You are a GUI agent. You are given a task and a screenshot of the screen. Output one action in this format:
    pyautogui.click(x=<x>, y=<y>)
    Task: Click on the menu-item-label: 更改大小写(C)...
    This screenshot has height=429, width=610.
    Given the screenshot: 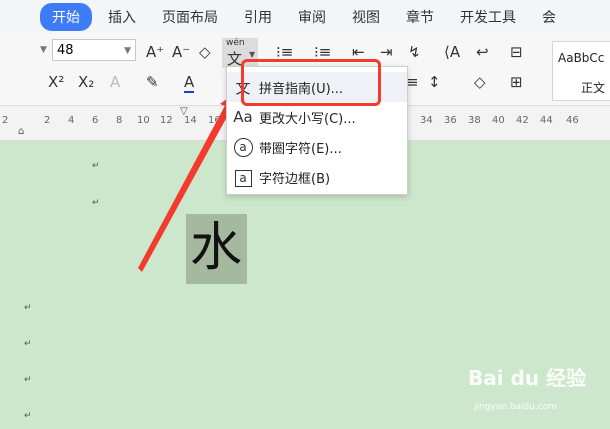 What is the action you would take?
    pyautogui.click(x=307, y=119)
    